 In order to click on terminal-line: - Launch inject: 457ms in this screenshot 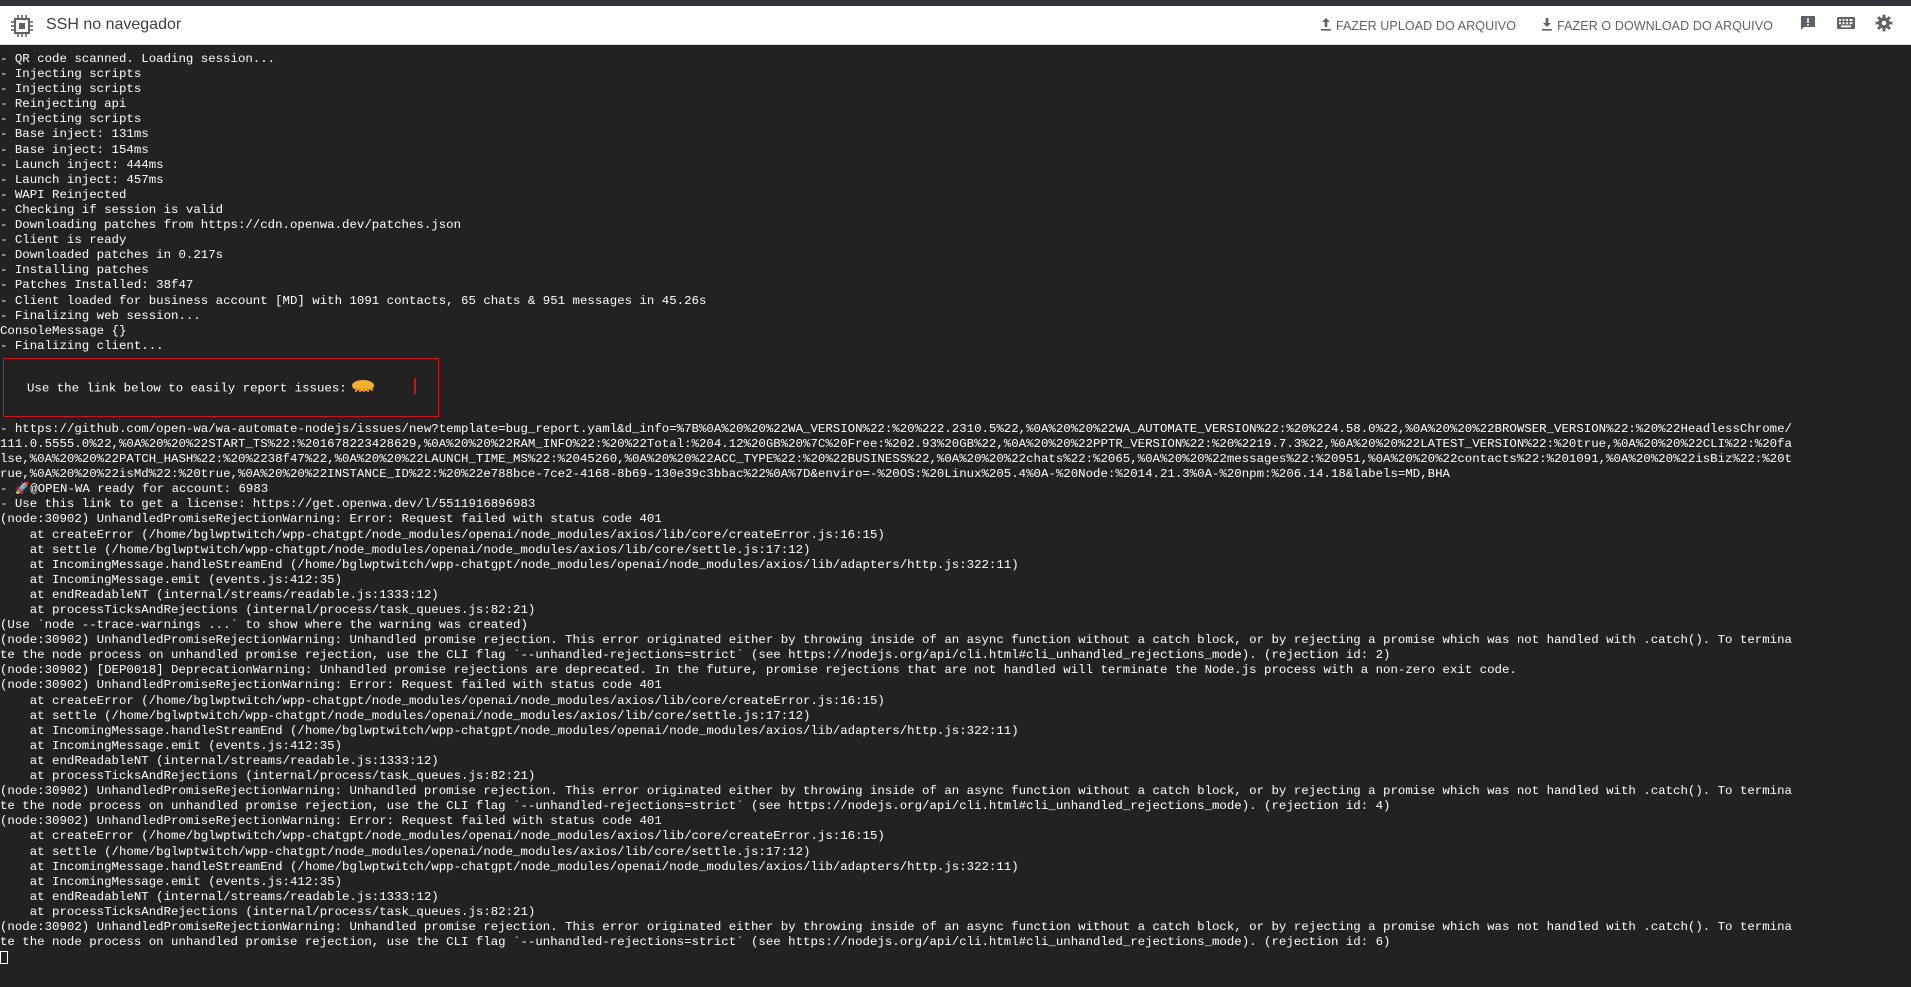, I will do `click(82, 179)`.